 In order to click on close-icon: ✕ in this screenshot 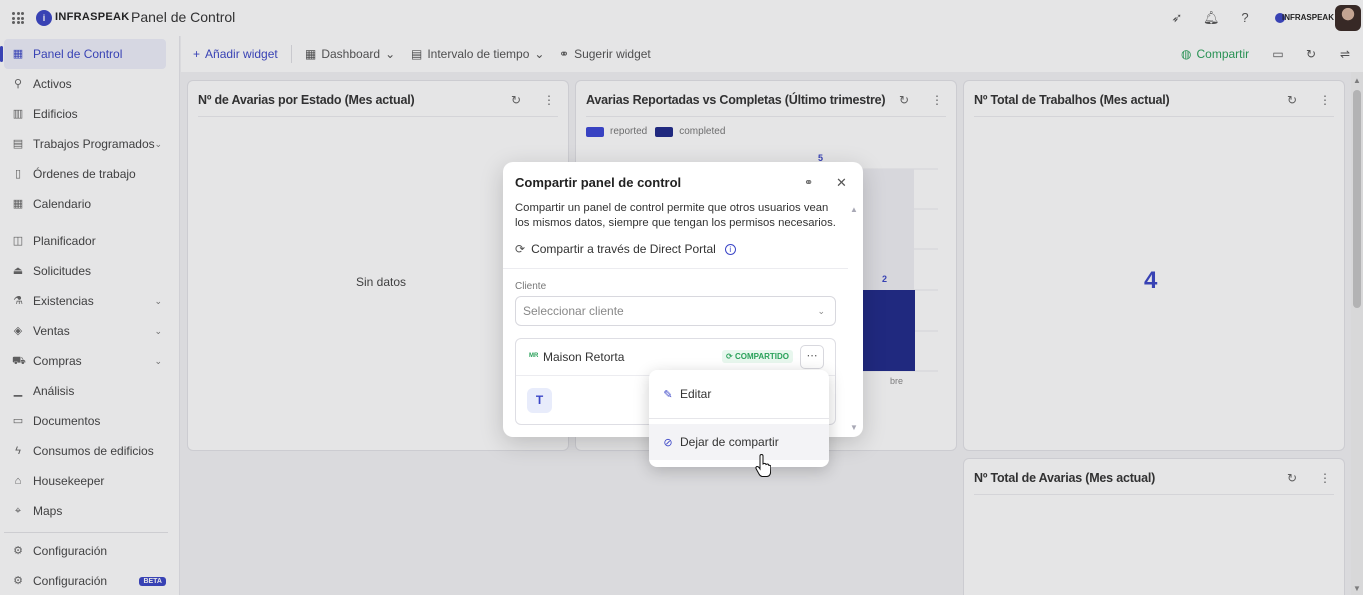, I will do `click(841, 183)`.